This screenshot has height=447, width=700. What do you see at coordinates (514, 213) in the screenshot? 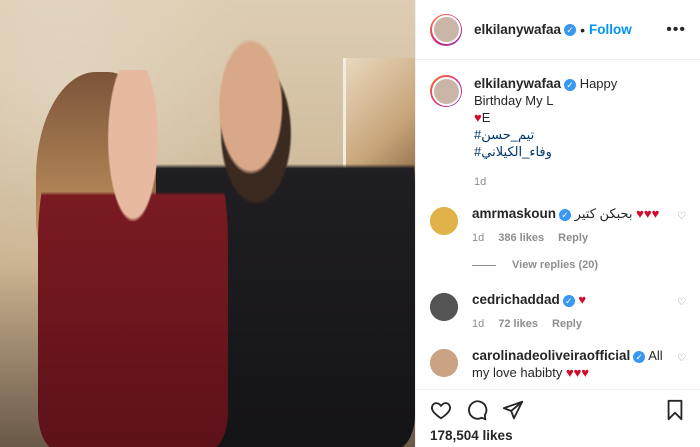
I see `comment-username: amrmaskoun` at bounding box center [514, 213].